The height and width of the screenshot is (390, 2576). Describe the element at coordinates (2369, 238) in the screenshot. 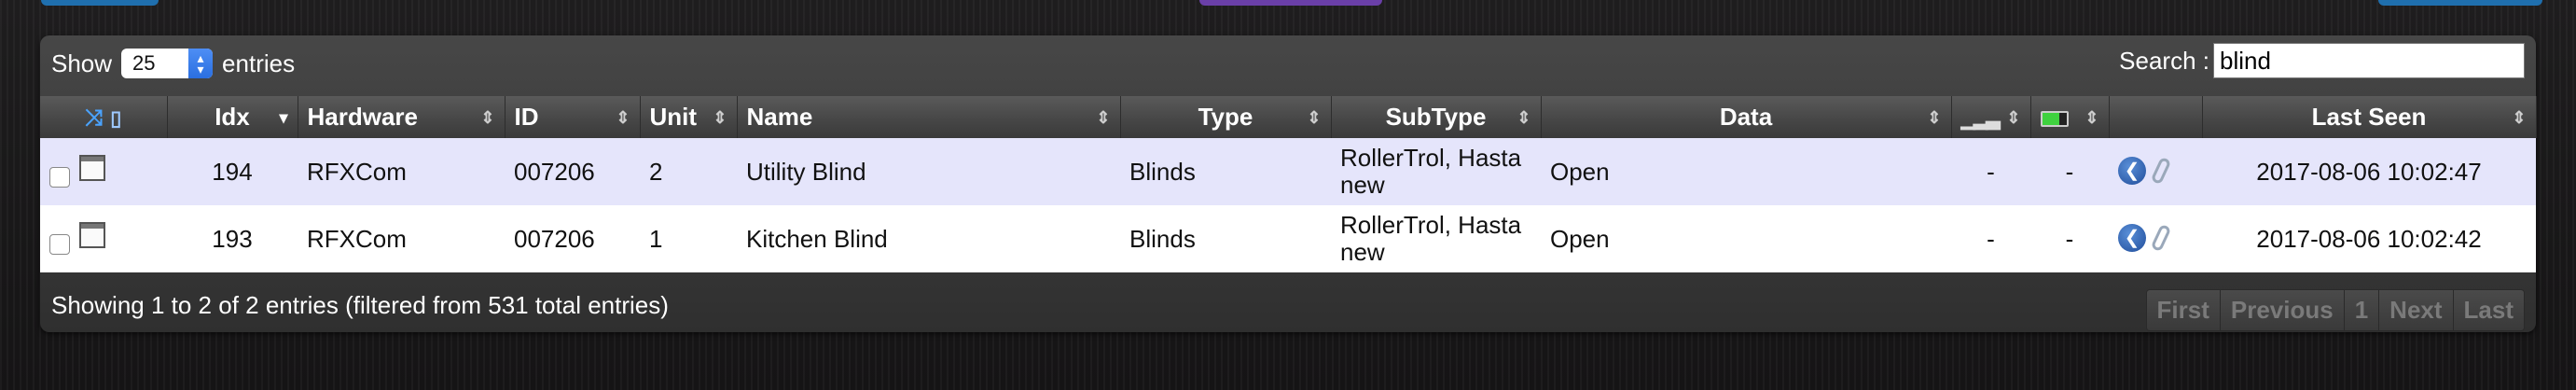

I see `cell-last-seen: 2017-08-06 10:02:42` at that location.